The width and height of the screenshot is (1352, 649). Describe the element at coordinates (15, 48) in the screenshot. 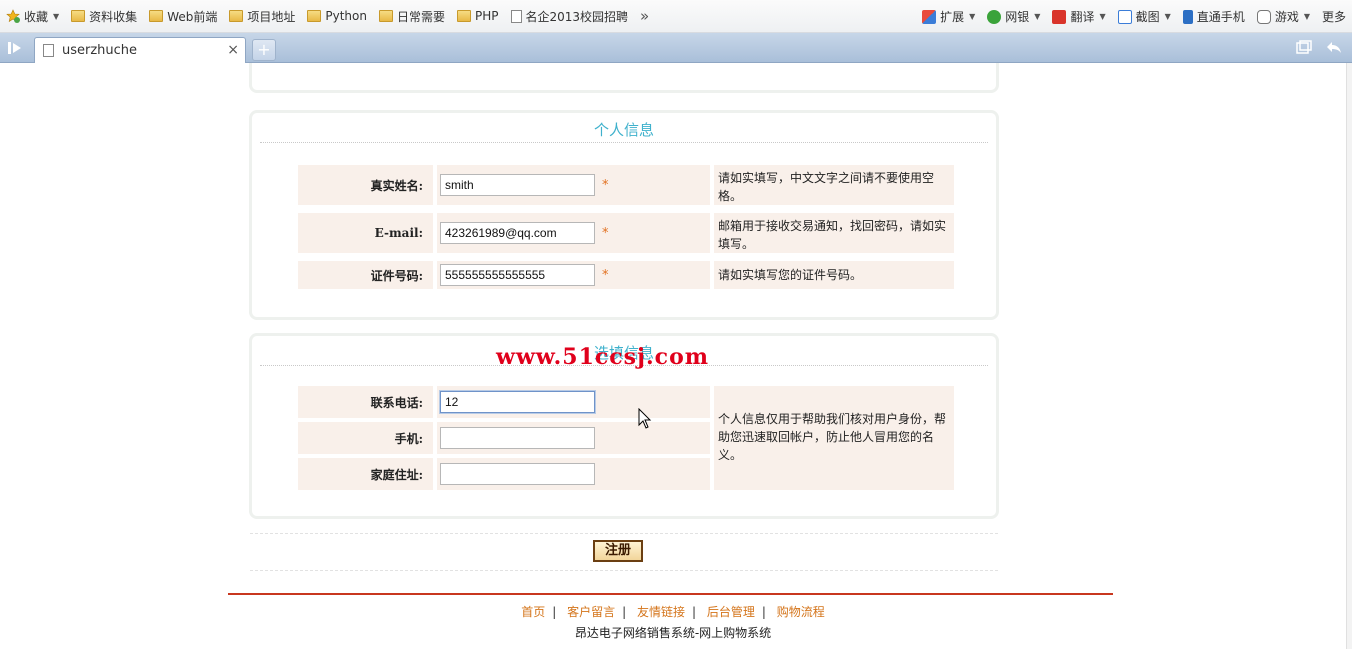

I see `sidebar-toggle-icon` at that location.